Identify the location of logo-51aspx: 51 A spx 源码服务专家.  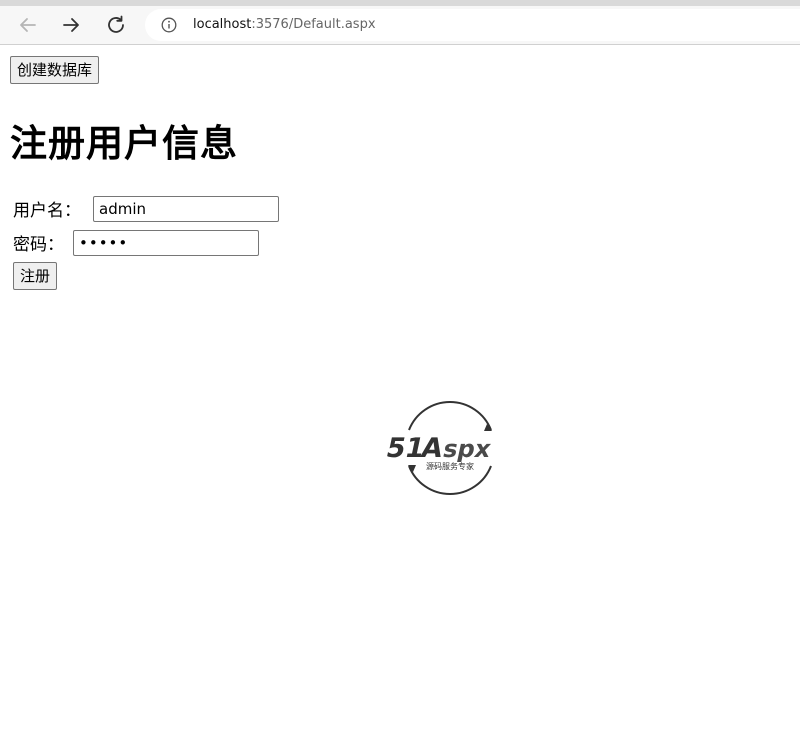
(438, 448).